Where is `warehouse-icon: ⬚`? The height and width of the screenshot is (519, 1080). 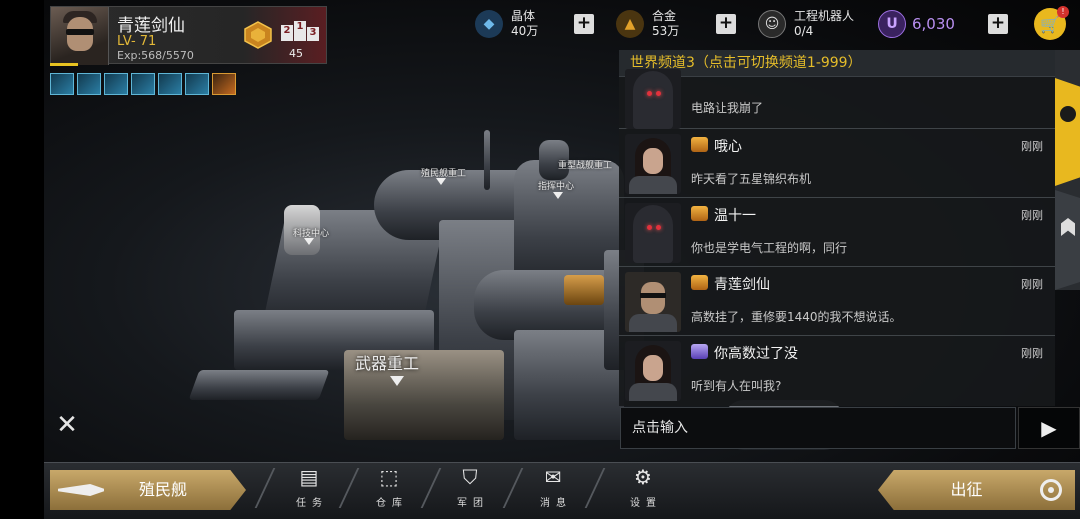 warehouse-icon: ⬚ is located at coordinates (389, 477).